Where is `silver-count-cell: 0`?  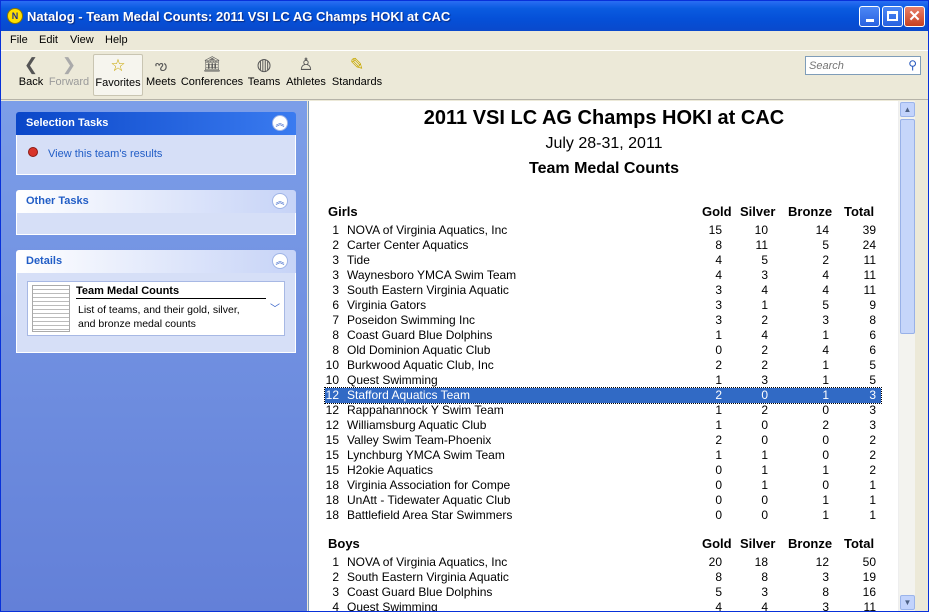 silver-count-cell: 0 is located at coordinates (764, 440).